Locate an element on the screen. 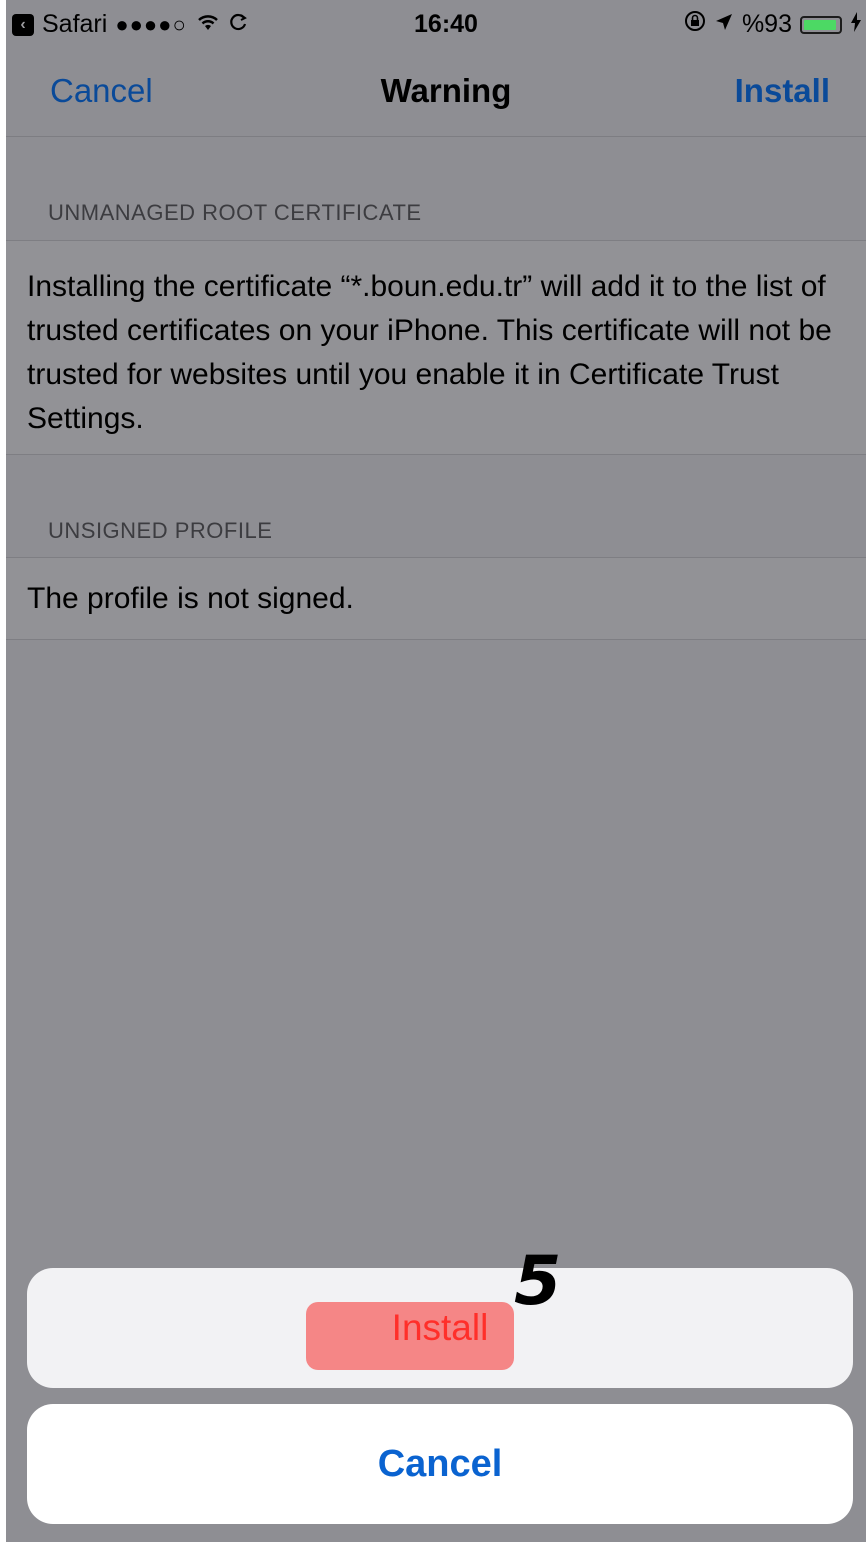  navigation-bar: Cancel Warning Install is located at coordinates (436, 91).